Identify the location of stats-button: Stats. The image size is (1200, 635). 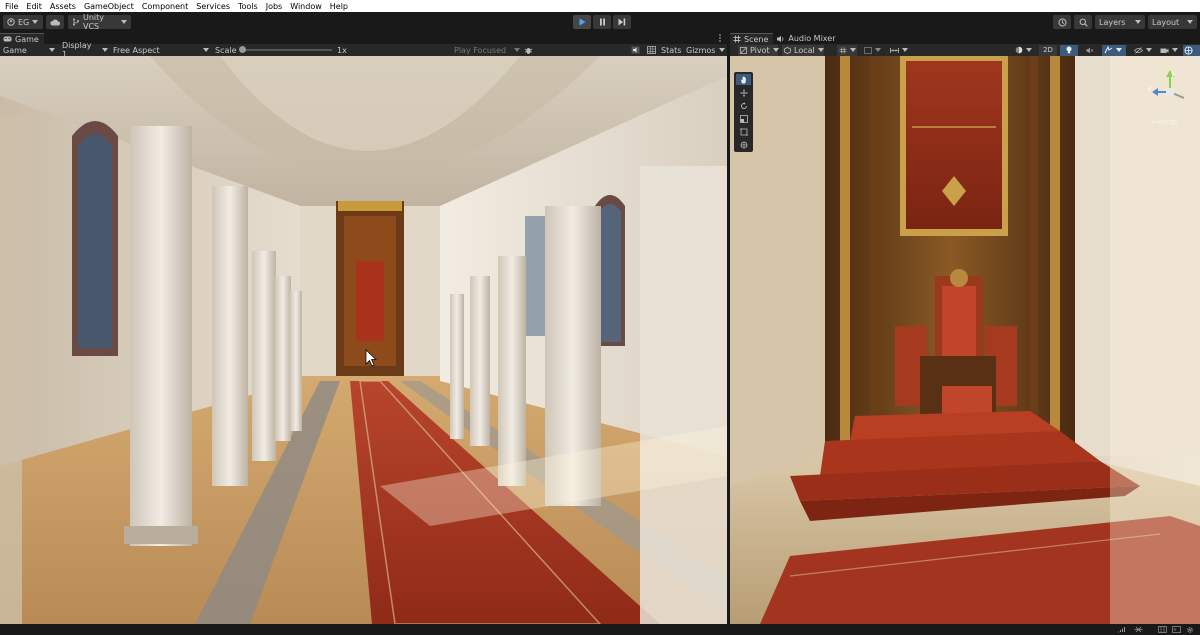
(671, 50).